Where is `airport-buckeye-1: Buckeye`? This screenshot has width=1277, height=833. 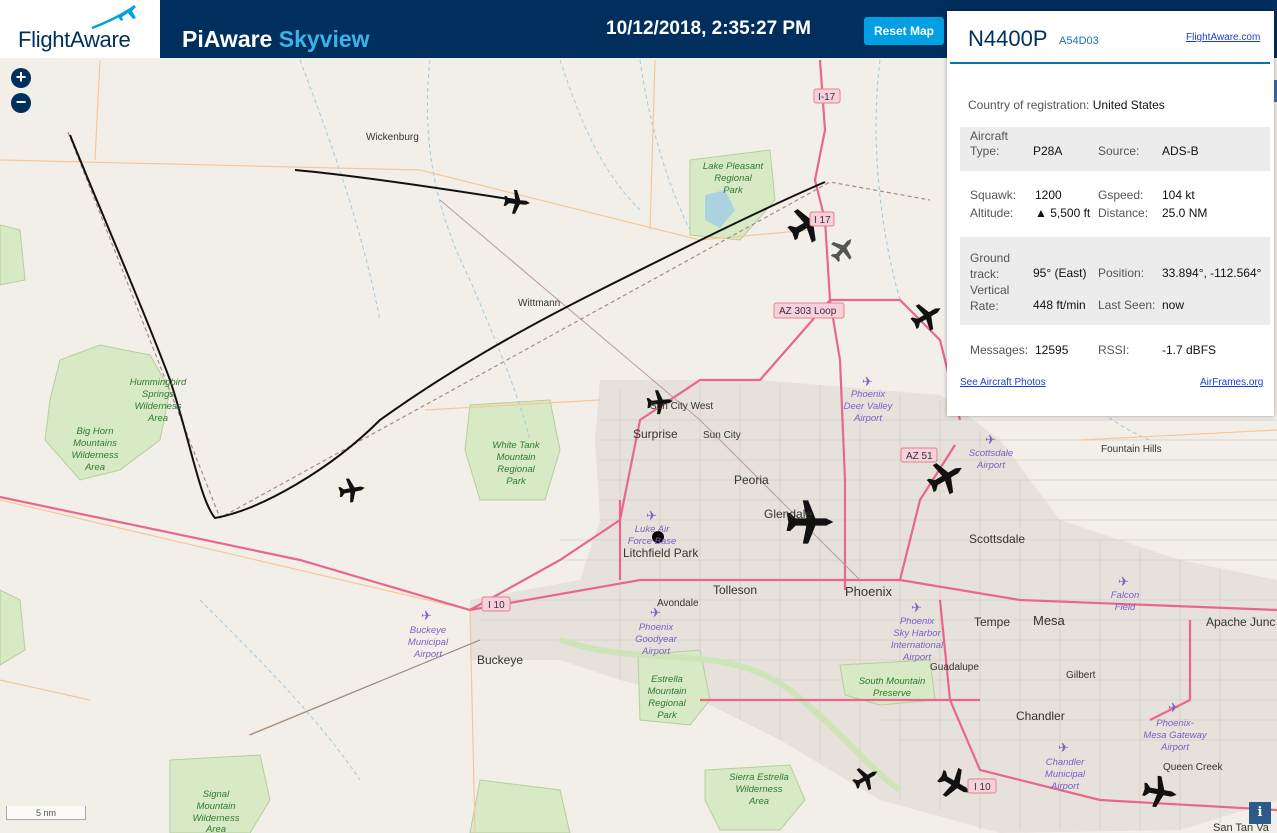
airport-buckeye-1: Buckeye is located at coordinates (428, 630).